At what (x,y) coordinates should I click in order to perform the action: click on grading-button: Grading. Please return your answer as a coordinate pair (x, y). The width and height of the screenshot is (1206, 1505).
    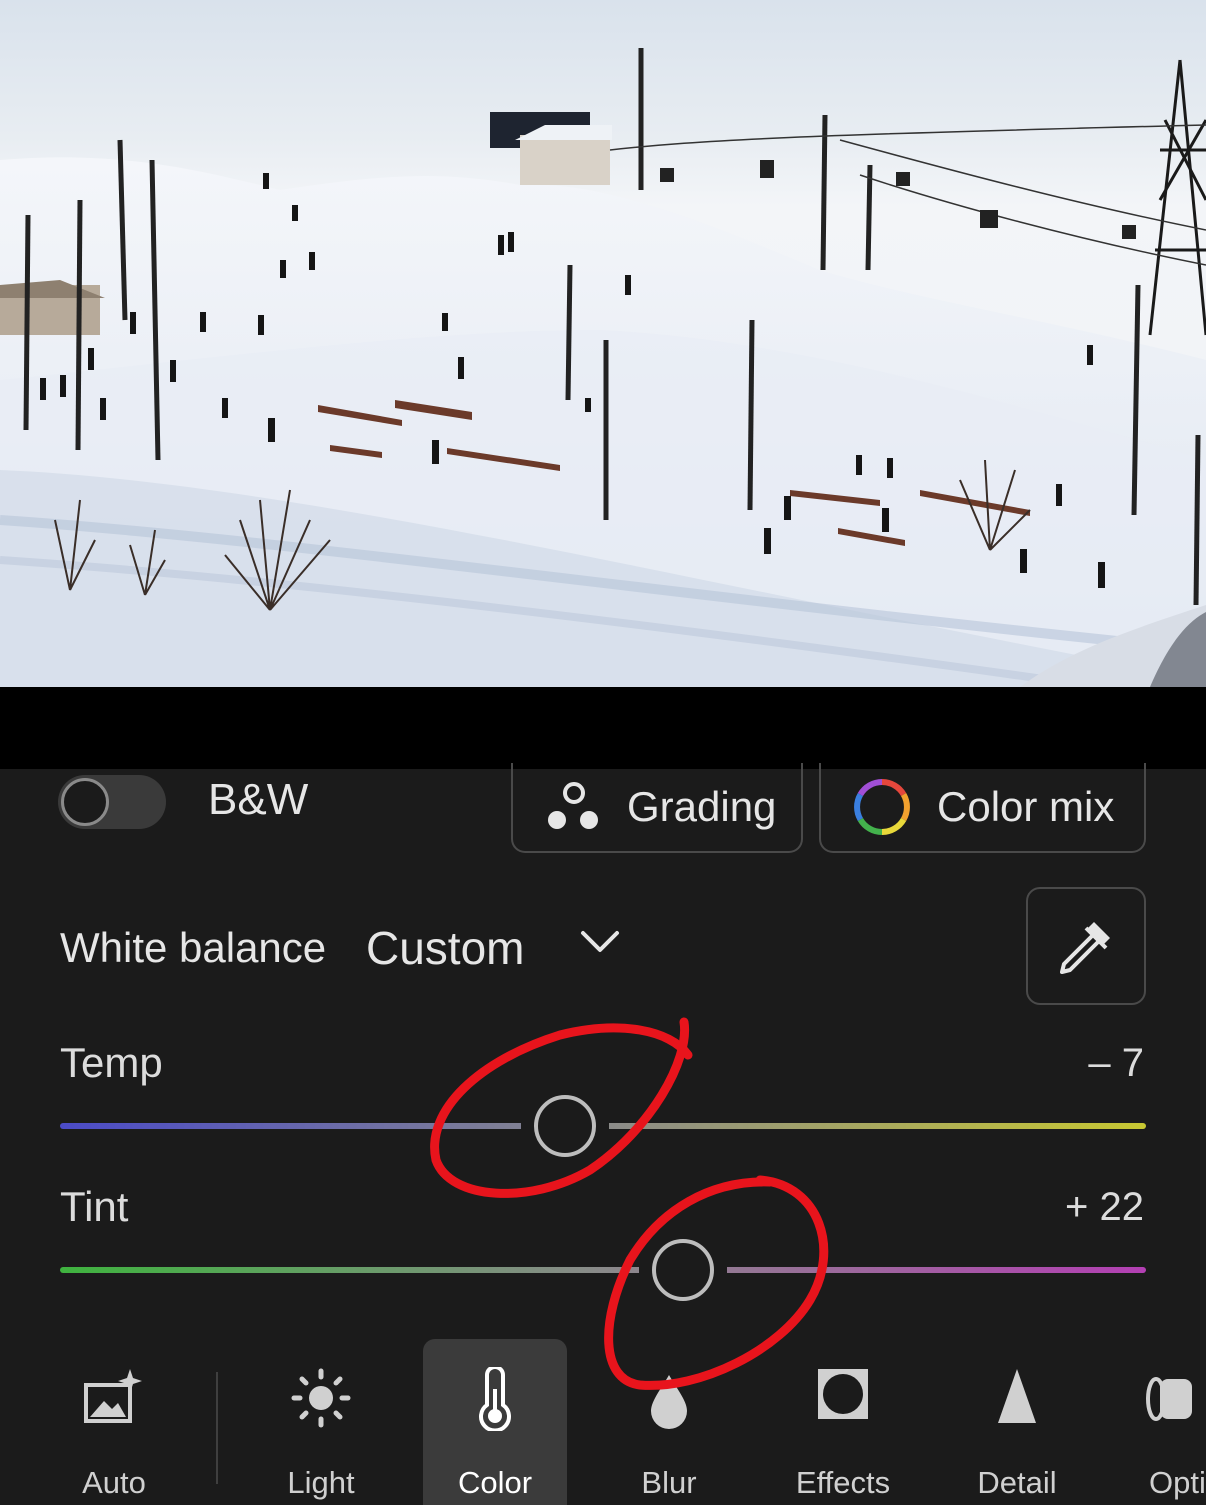
    Looking at the image, I should click on (657, 808).